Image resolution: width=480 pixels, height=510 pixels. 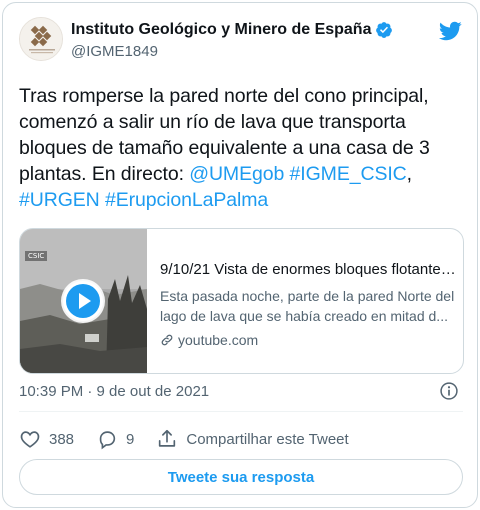 I want to click on verified-badge-icon, so click(x=384, y=30).